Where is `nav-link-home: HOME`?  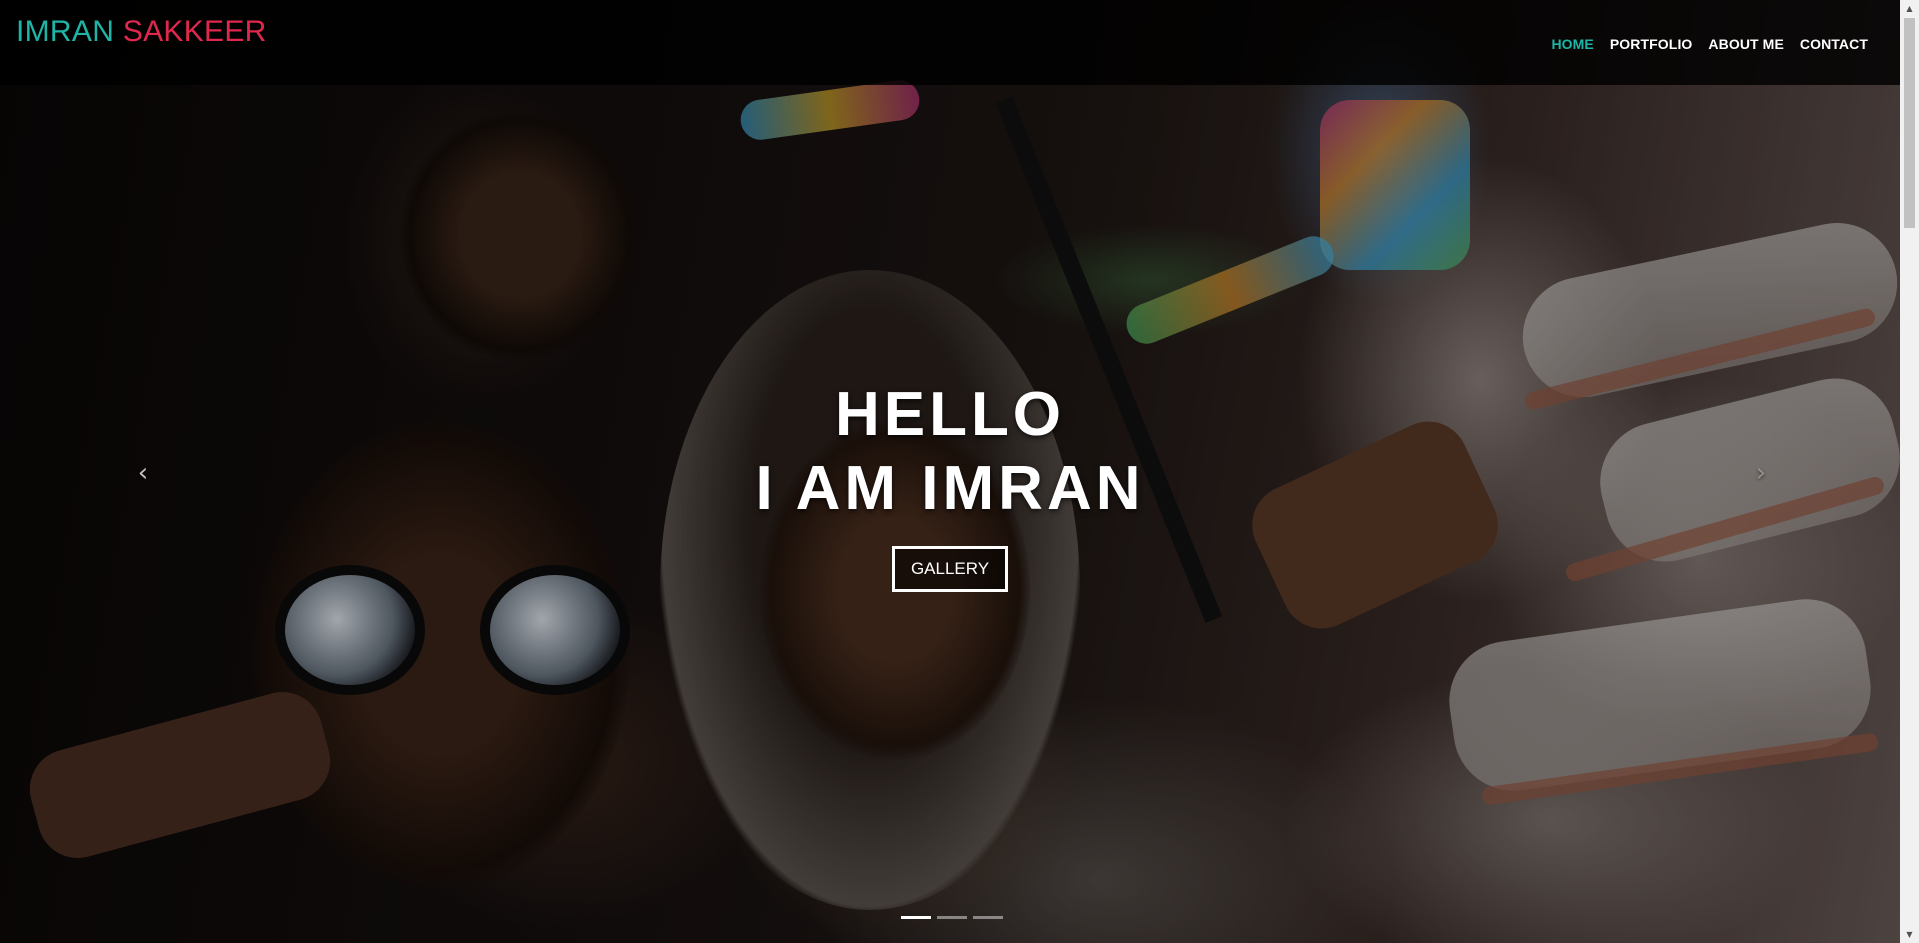
nav-link-home: HOME is located at coordinates (1572, 44).